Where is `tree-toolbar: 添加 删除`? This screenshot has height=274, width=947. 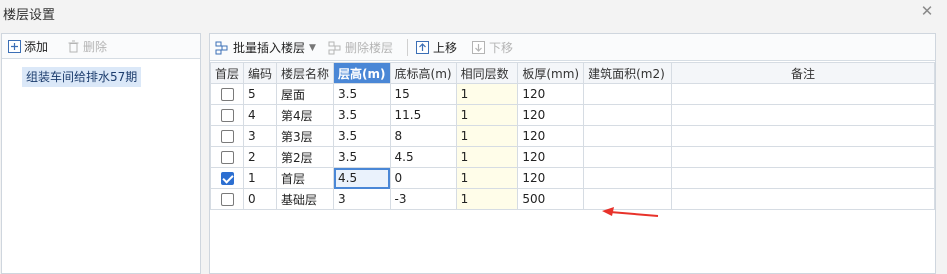 tree-toolbar: 添加 删除 is located at coordinates (101, 46).